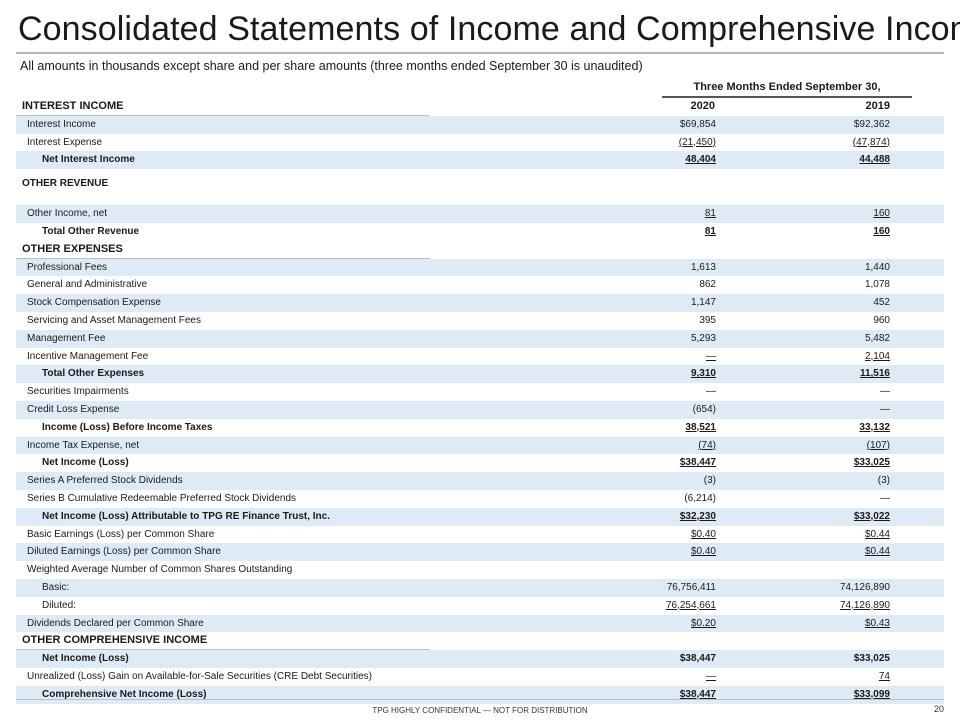 This screenshot has height=720, width=960. I want to click on value-2019: 44,488, so click(874, 160).